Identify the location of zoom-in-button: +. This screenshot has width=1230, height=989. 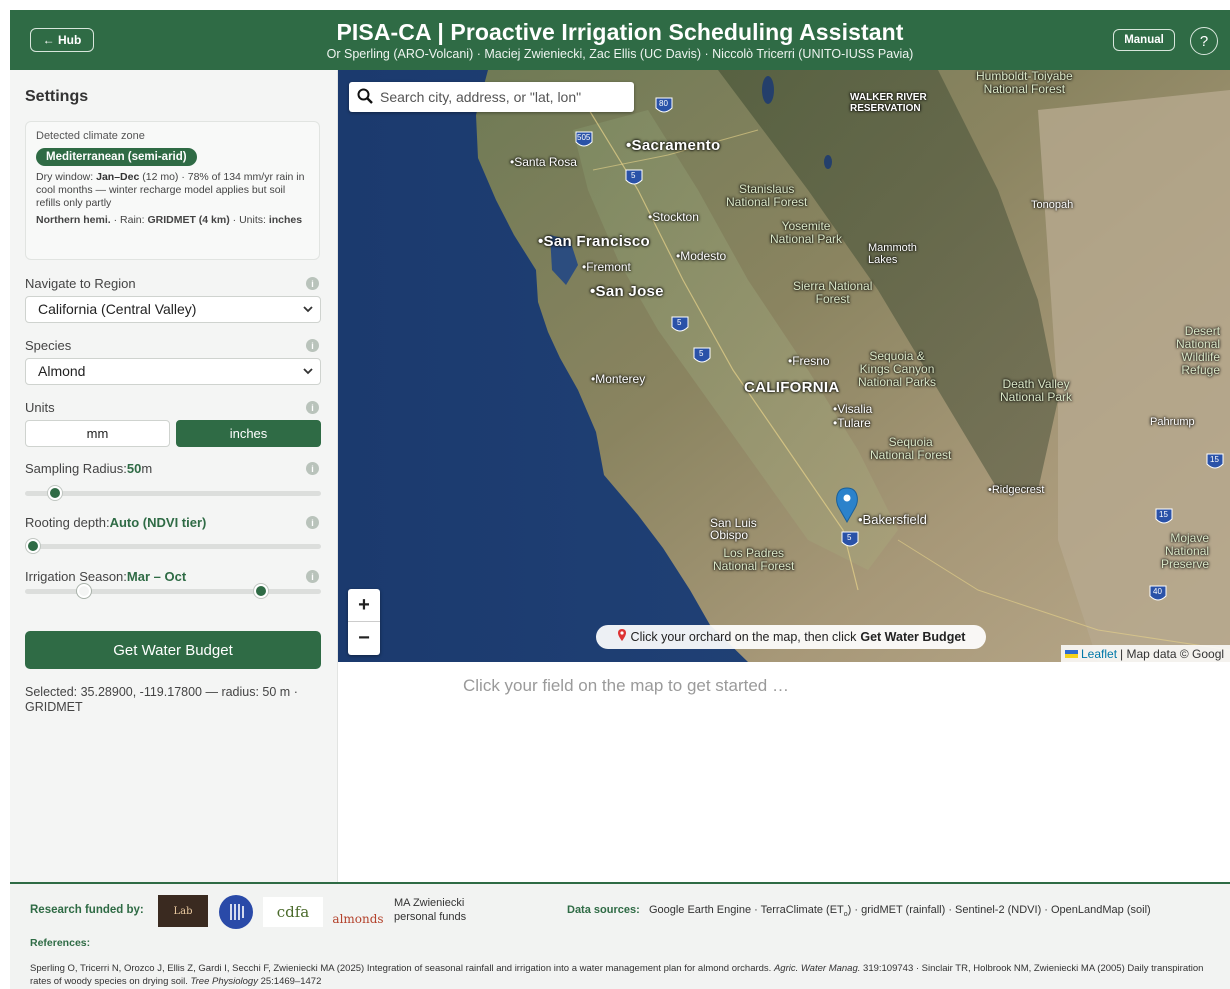
(364, 605).